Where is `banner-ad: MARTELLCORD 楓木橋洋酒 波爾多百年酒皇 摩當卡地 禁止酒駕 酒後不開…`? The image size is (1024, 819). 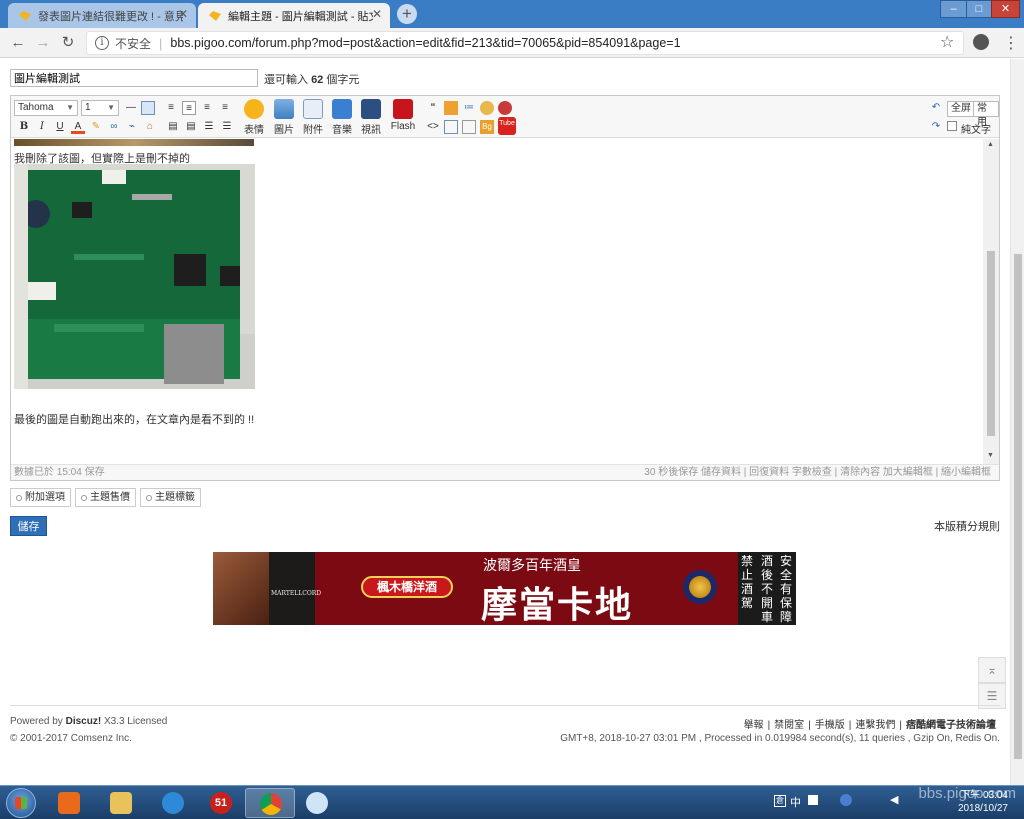
banner-ad: MARTELLCORD 楓木橋洋酒 波爾多百年酒皇 摩當卡地 禁止酒駕 酒後不開… is located at coordinates (504, 588).